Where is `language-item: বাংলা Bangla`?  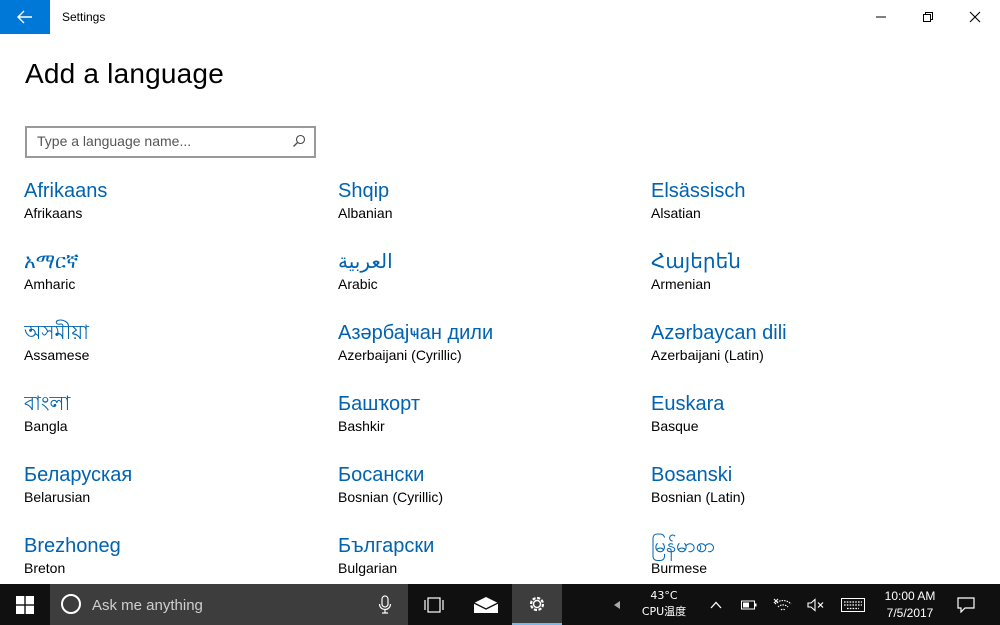 language-item: বাংলা Bangla is located at coordinates (174, 421).